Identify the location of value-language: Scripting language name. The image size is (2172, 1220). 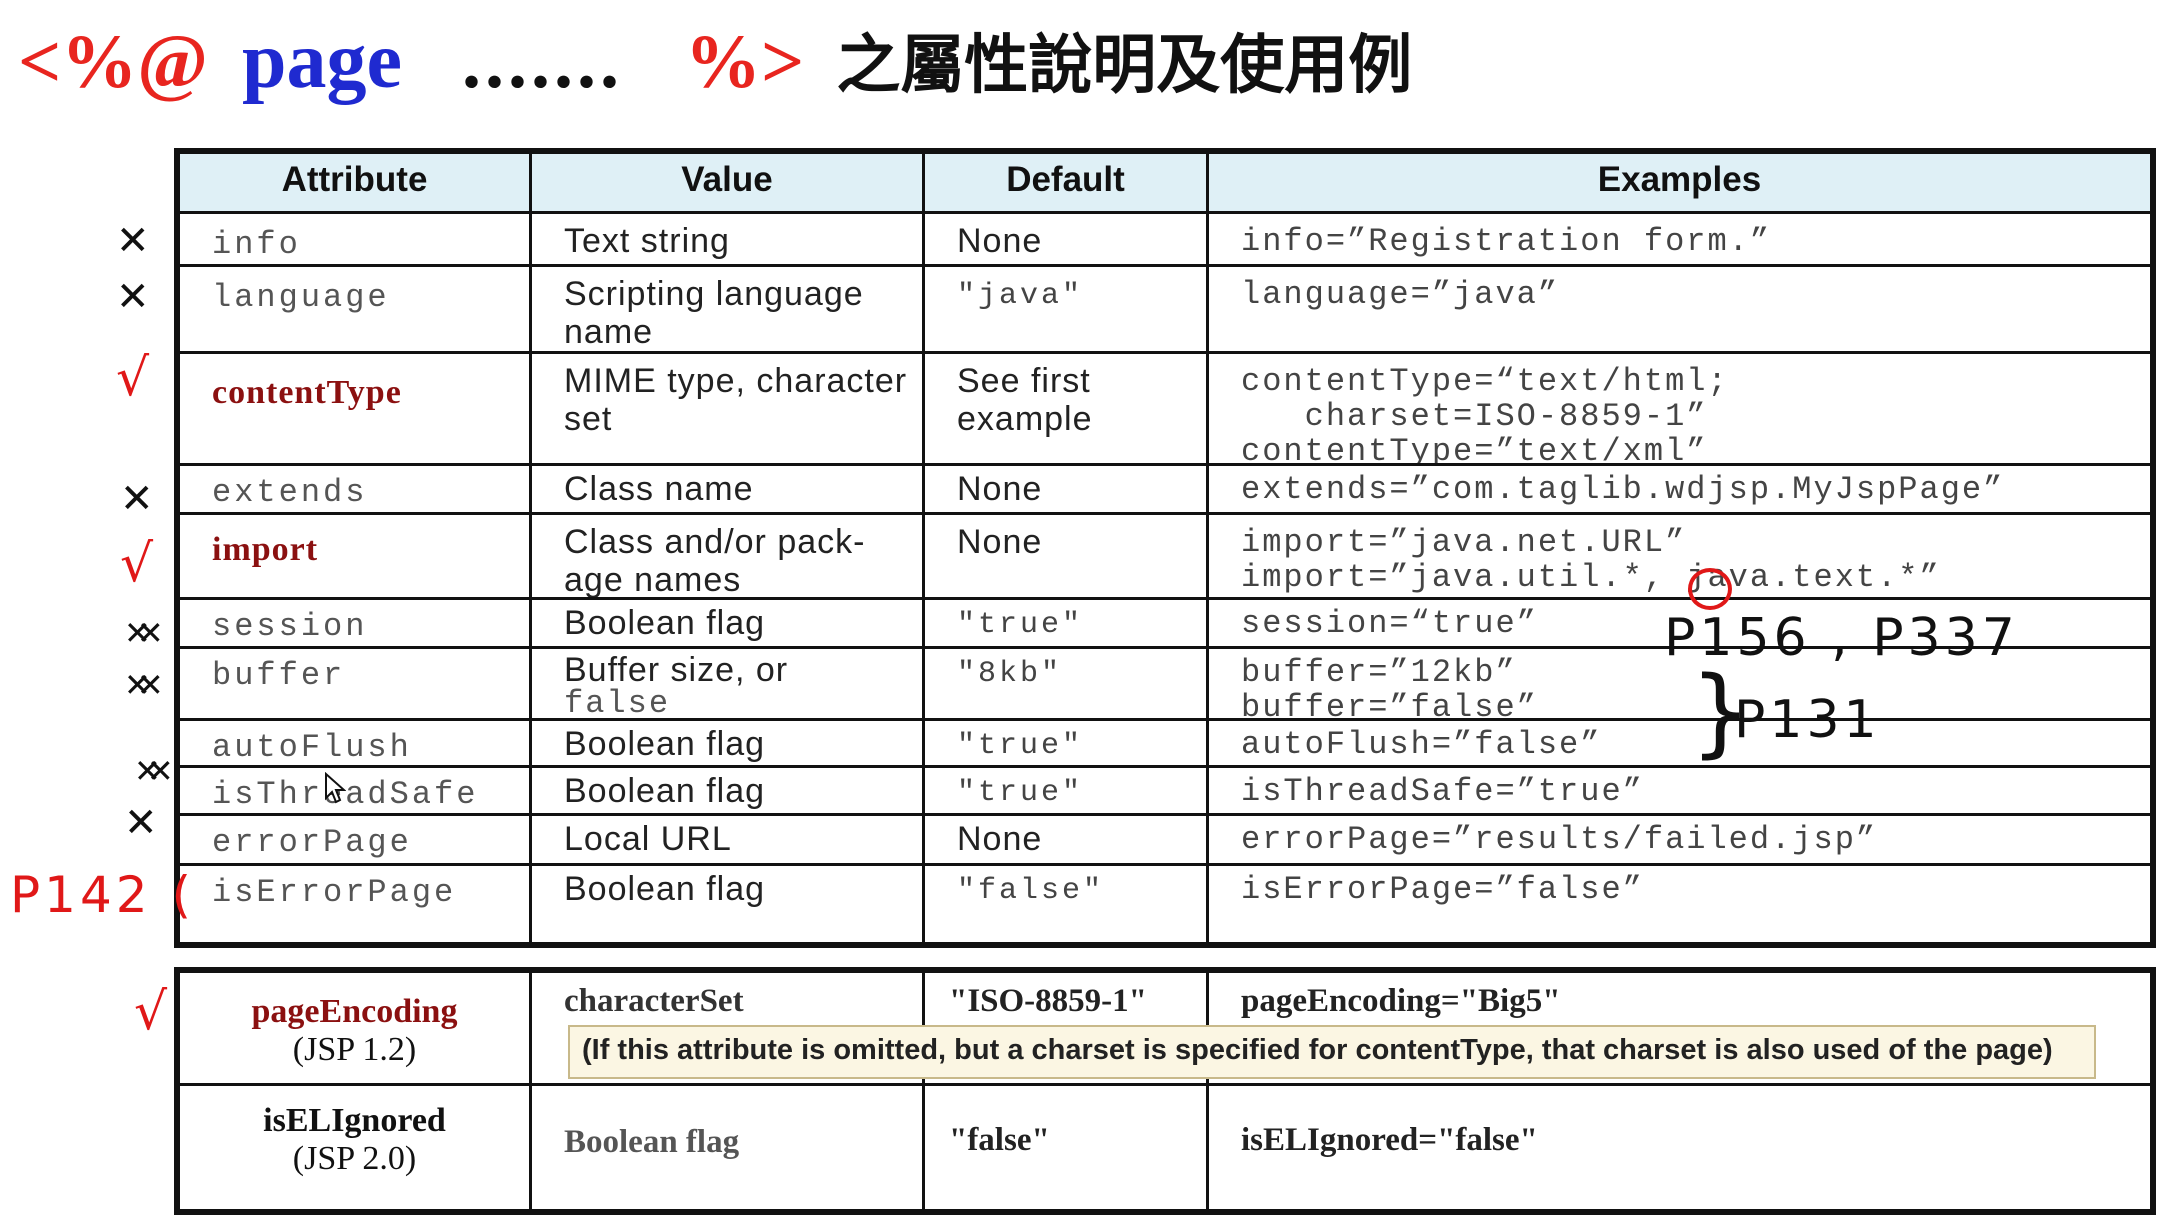
(728, 310).